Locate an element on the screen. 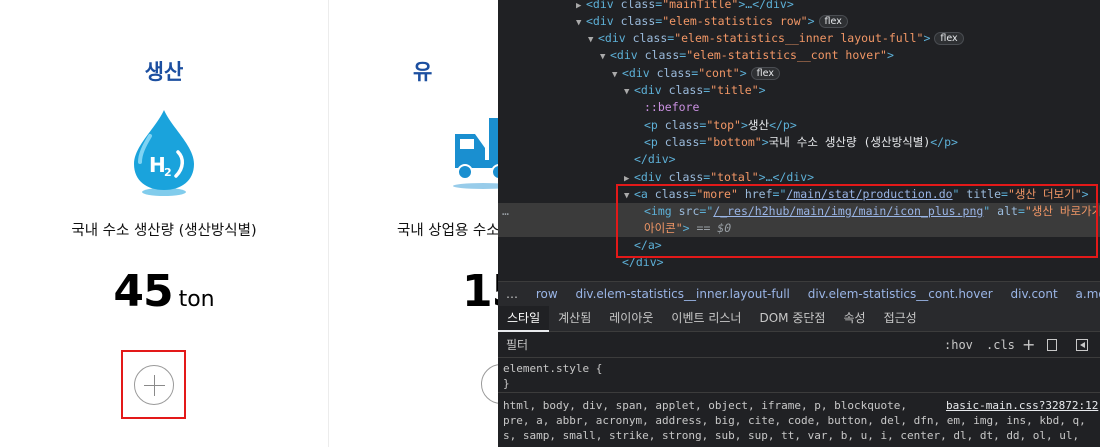  tab-layout: 레이아웃 is located at coordinates (631, 319).